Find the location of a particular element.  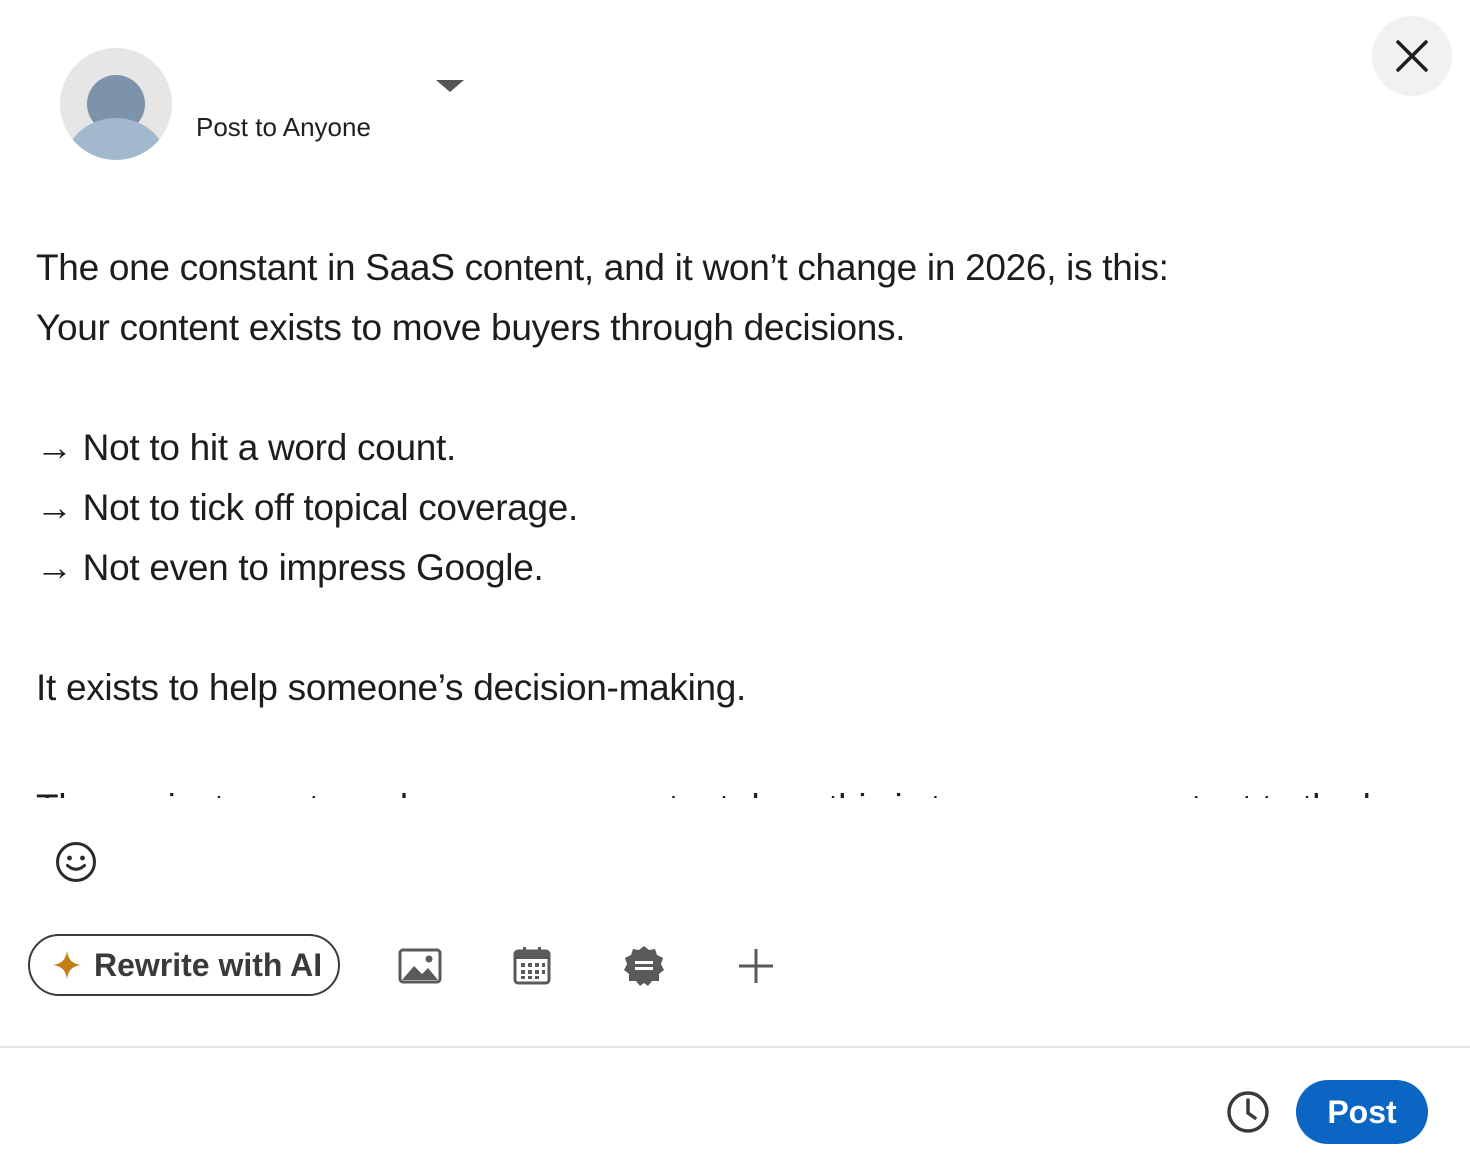

more-options-button is located at coordinates (756, 966).